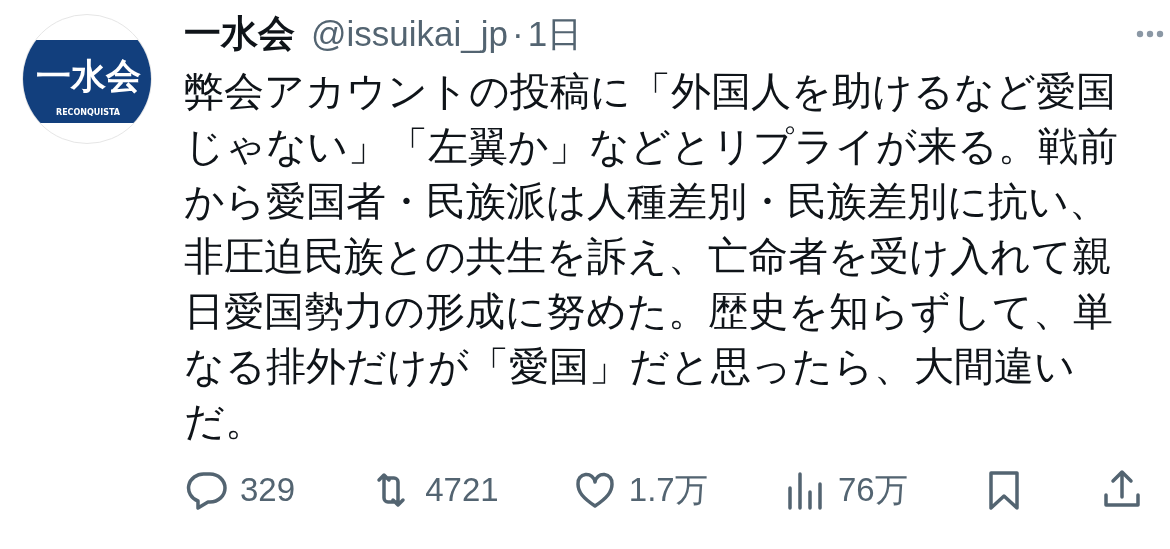 The height and width of the screenshot is (549, 1170). I want to click on author-handle: @issuikai_jp, so click(409, 34).